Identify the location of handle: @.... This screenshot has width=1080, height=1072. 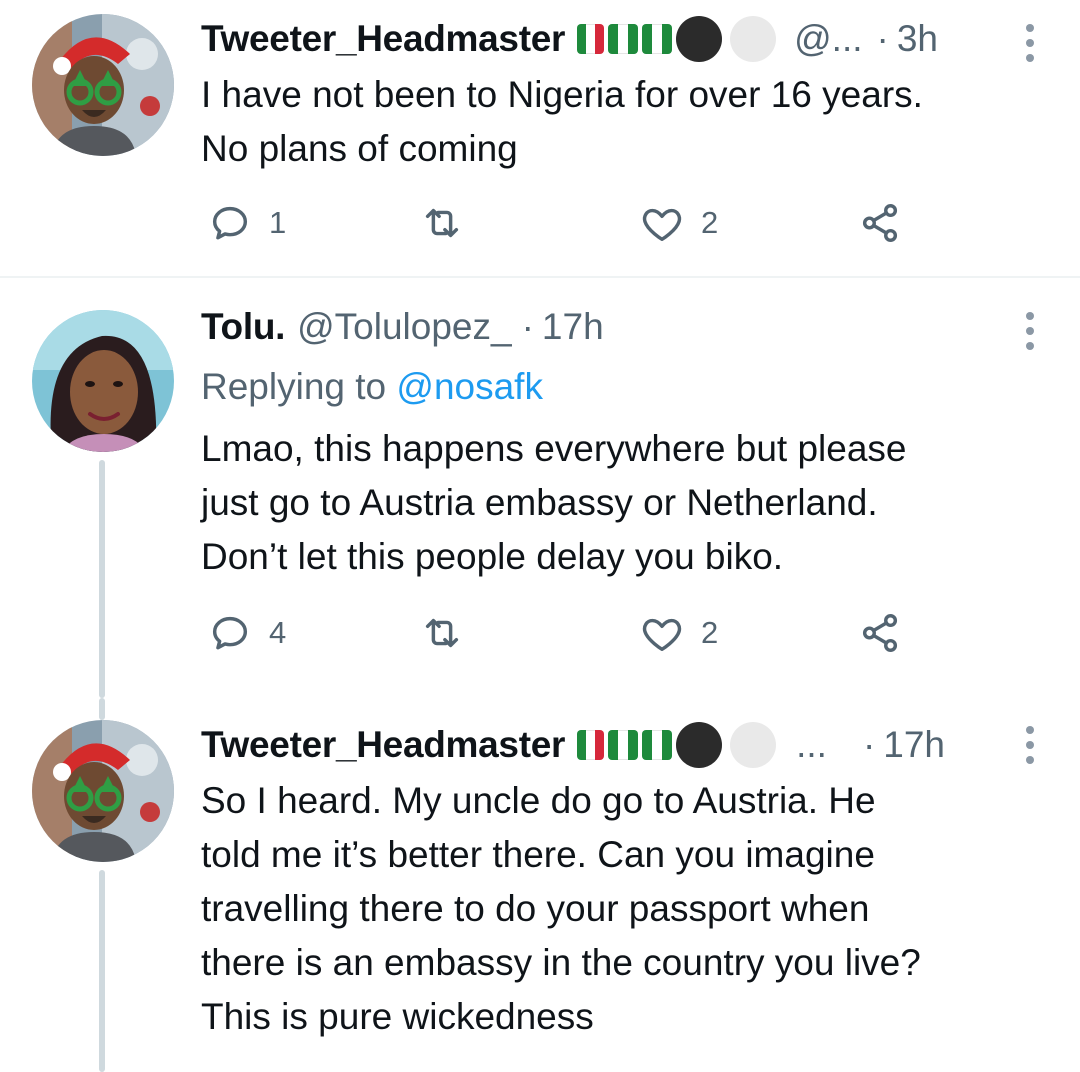
(828, 39).